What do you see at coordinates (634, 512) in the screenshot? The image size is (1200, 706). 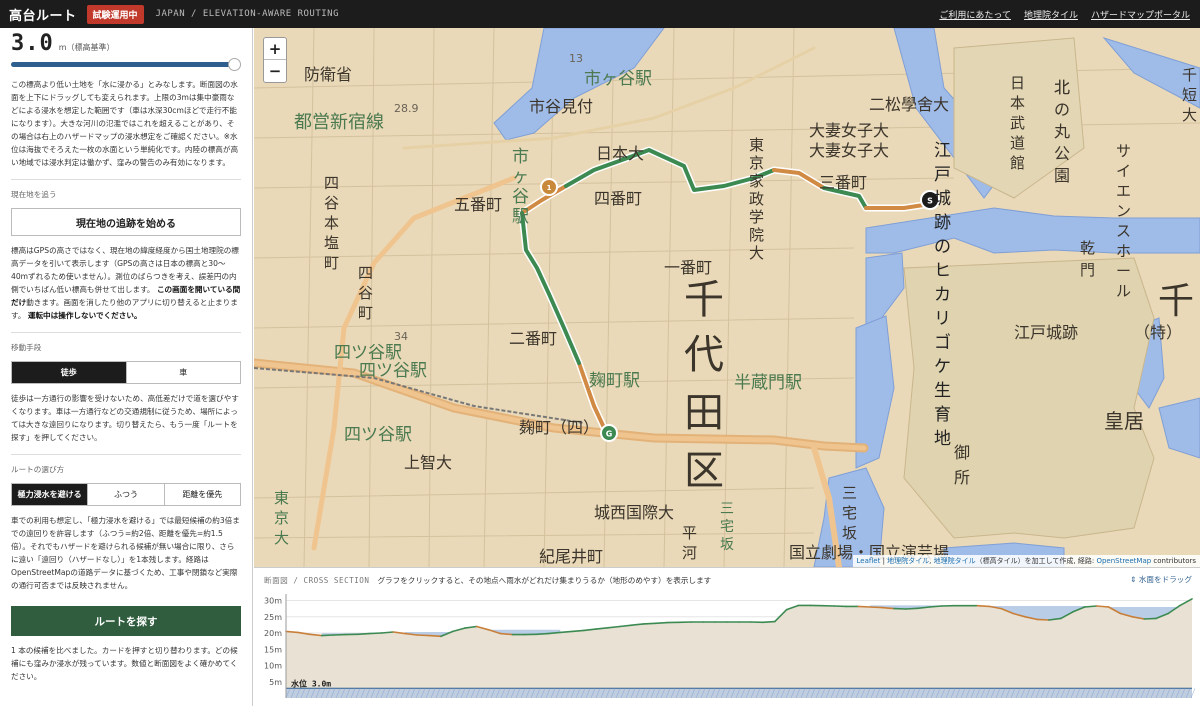 I see `map-label-josai: 城西国際大` at bounding box center [634, 512].